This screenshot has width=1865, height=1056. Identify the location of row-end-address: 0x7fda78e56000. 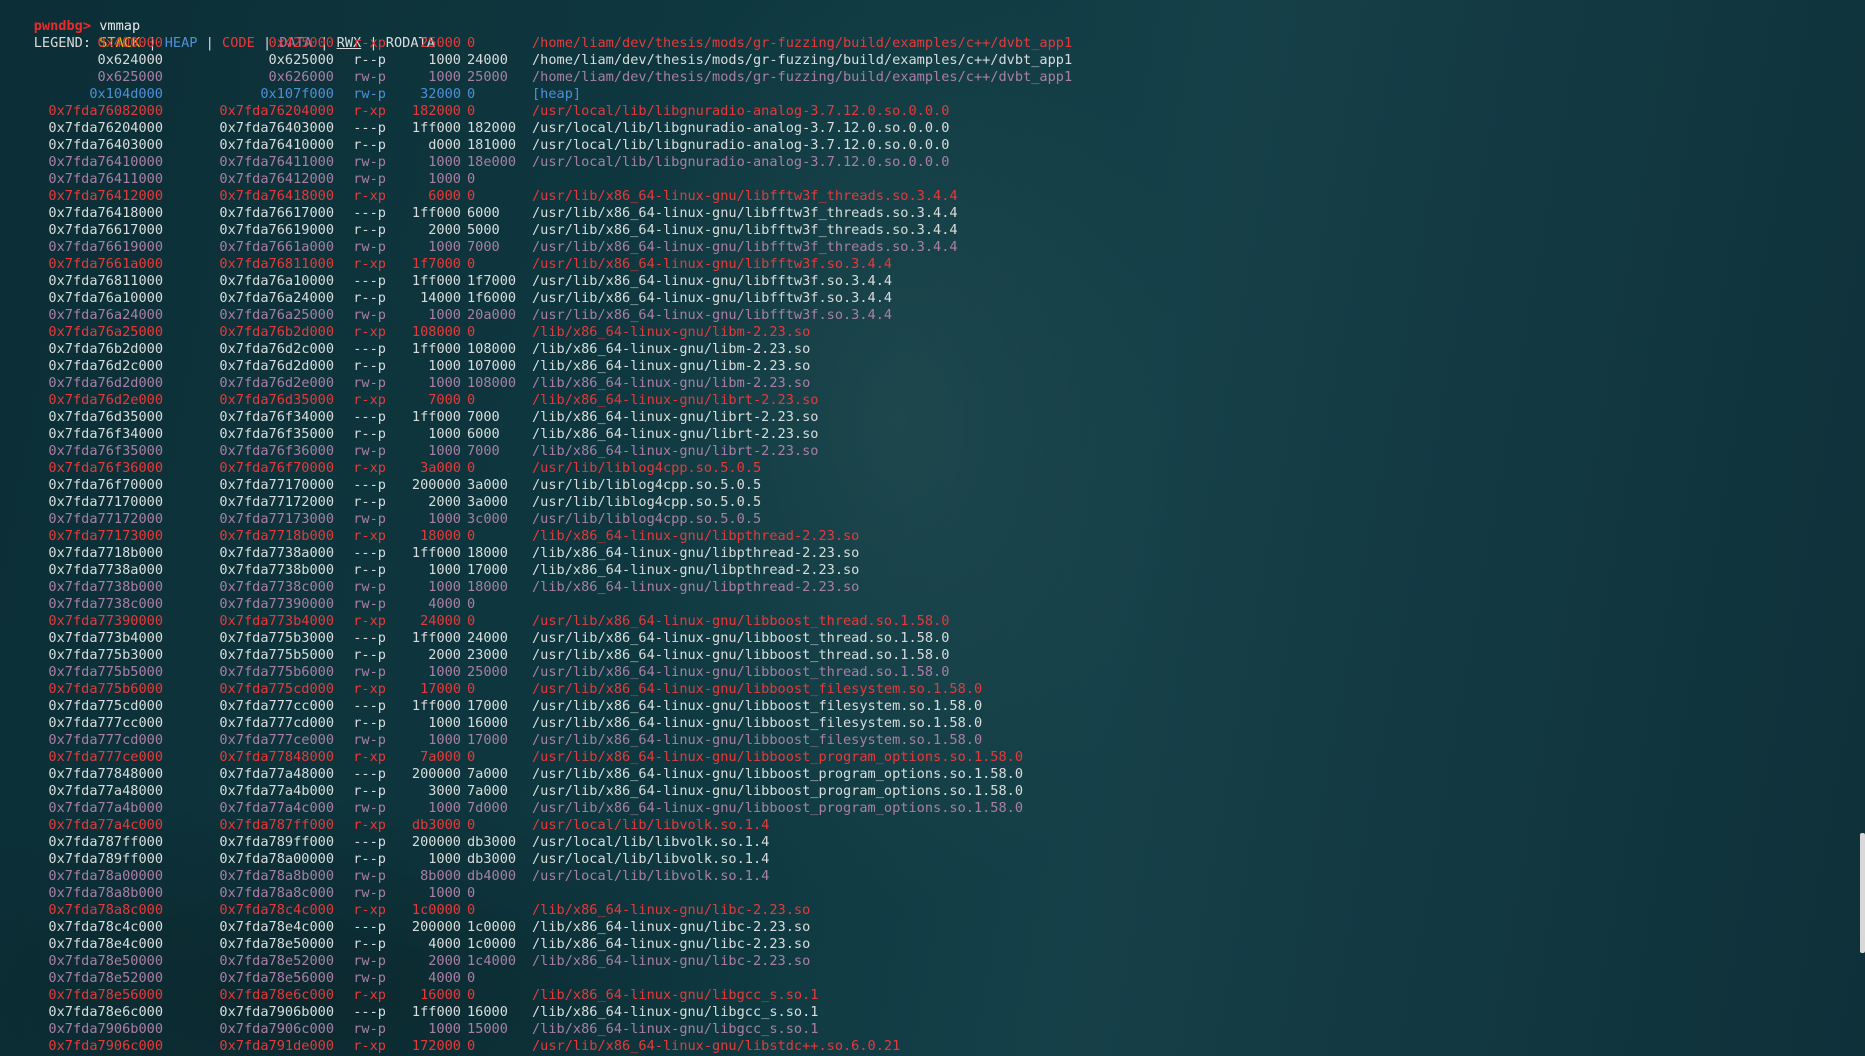
(276, 978).